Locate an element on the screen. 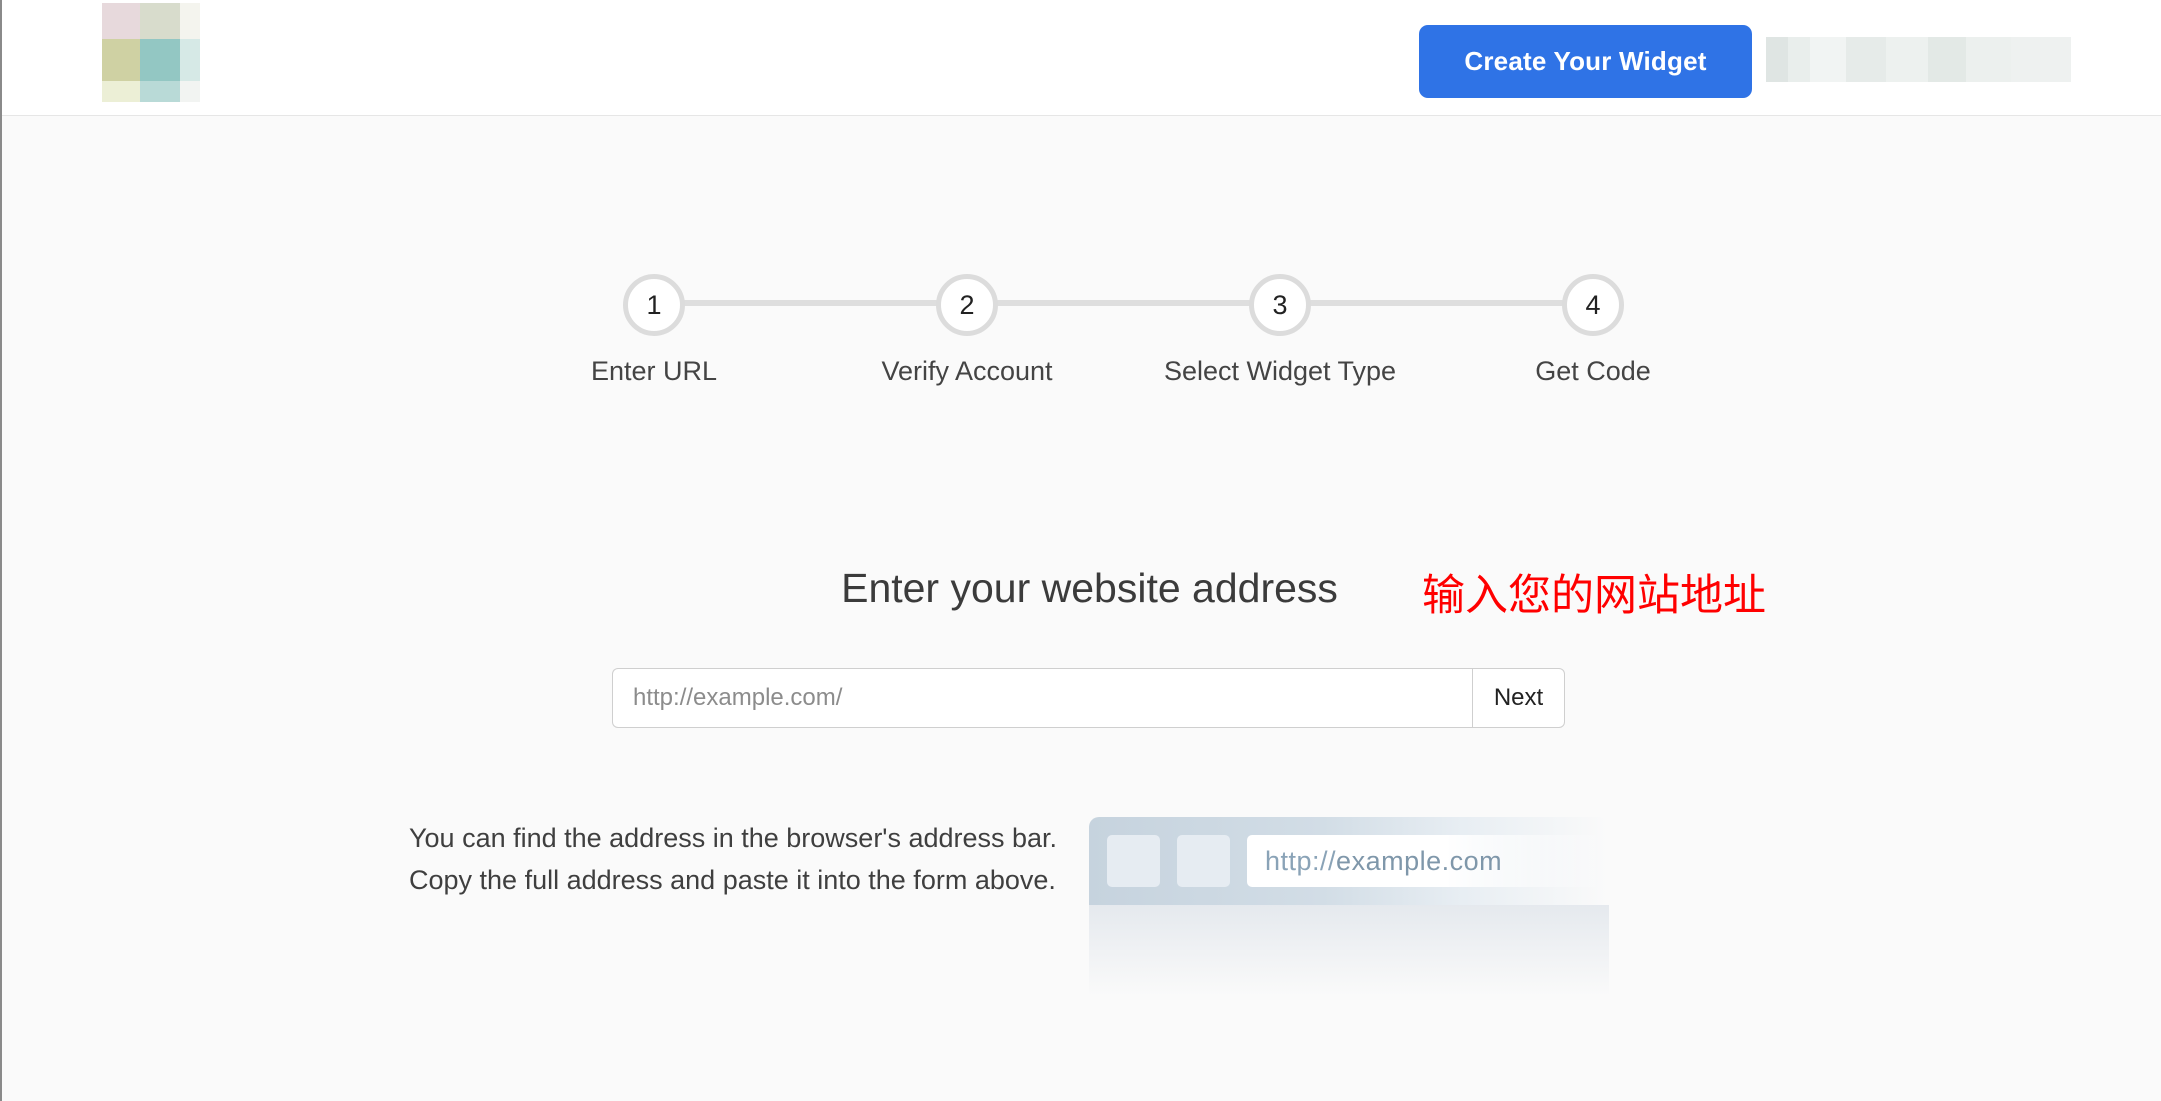  illustration-url-domain: example.com is located at coordinates (1419, 860).